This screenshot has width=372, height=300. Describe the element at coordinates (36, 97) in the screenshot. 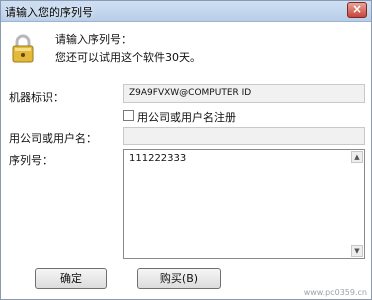

I see `machine-id-label: 机器标识：` at that location.